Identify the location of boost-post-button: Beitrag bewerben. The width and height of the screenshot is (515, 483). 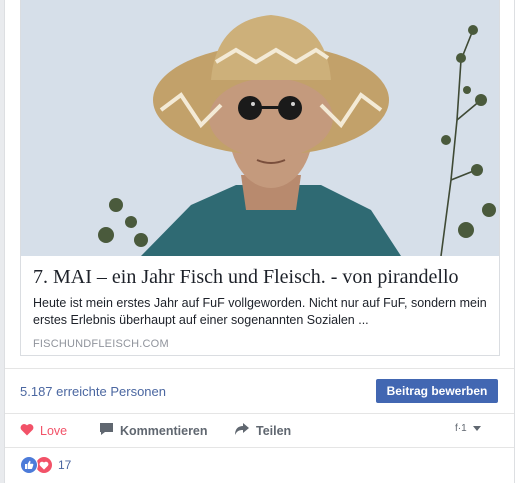
(437, 391).